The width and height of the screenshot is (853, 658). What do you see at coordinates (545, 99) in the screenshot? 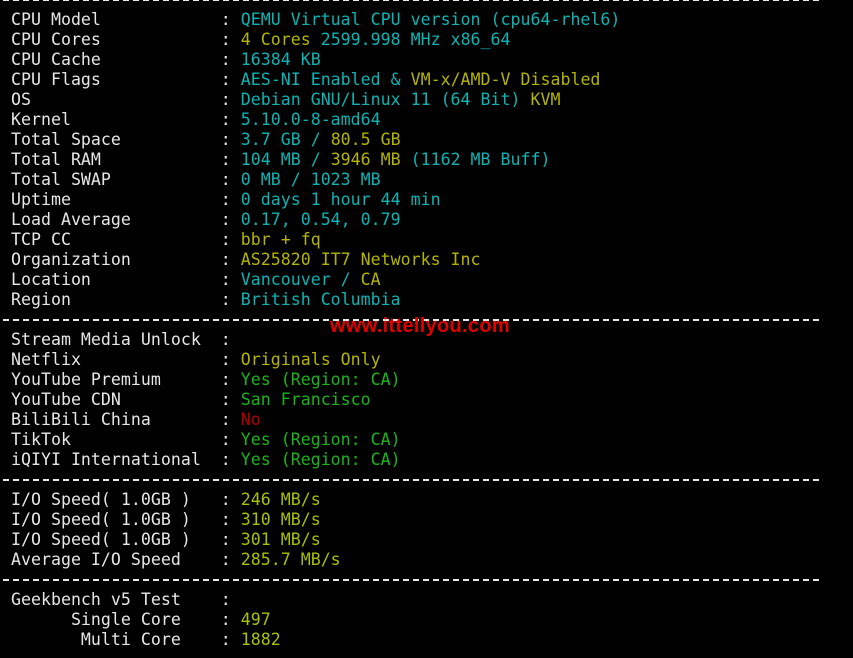
I see `row-value: KVM` at bounding box center [545, 99].